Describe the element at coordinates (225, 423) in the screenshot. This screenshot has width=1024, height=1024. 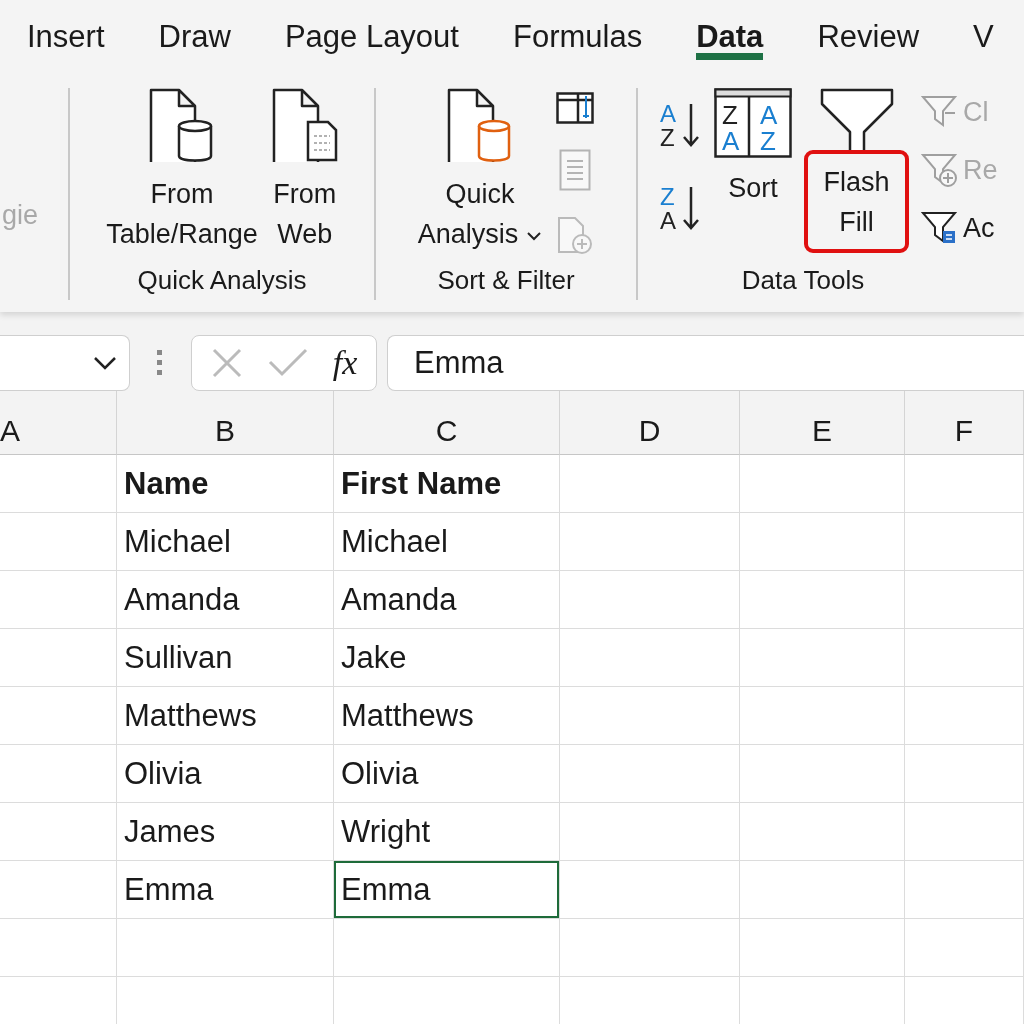
I see `column-header: B` at that location.